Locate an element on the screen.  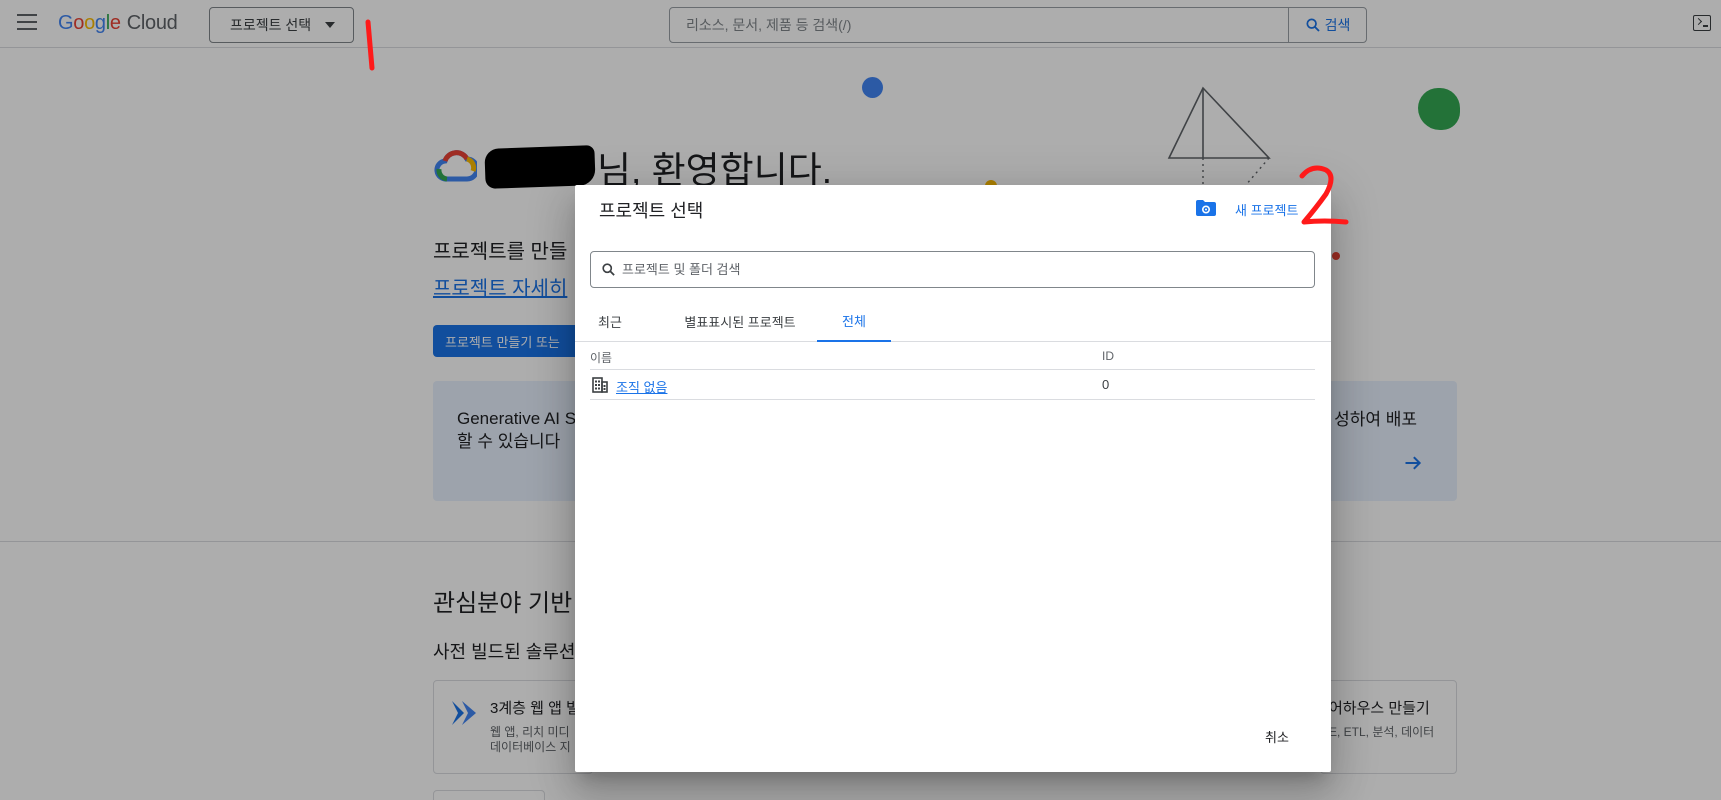
tab-starred: 별표표시된 프로젝트 is located at coordinates (740, 321).